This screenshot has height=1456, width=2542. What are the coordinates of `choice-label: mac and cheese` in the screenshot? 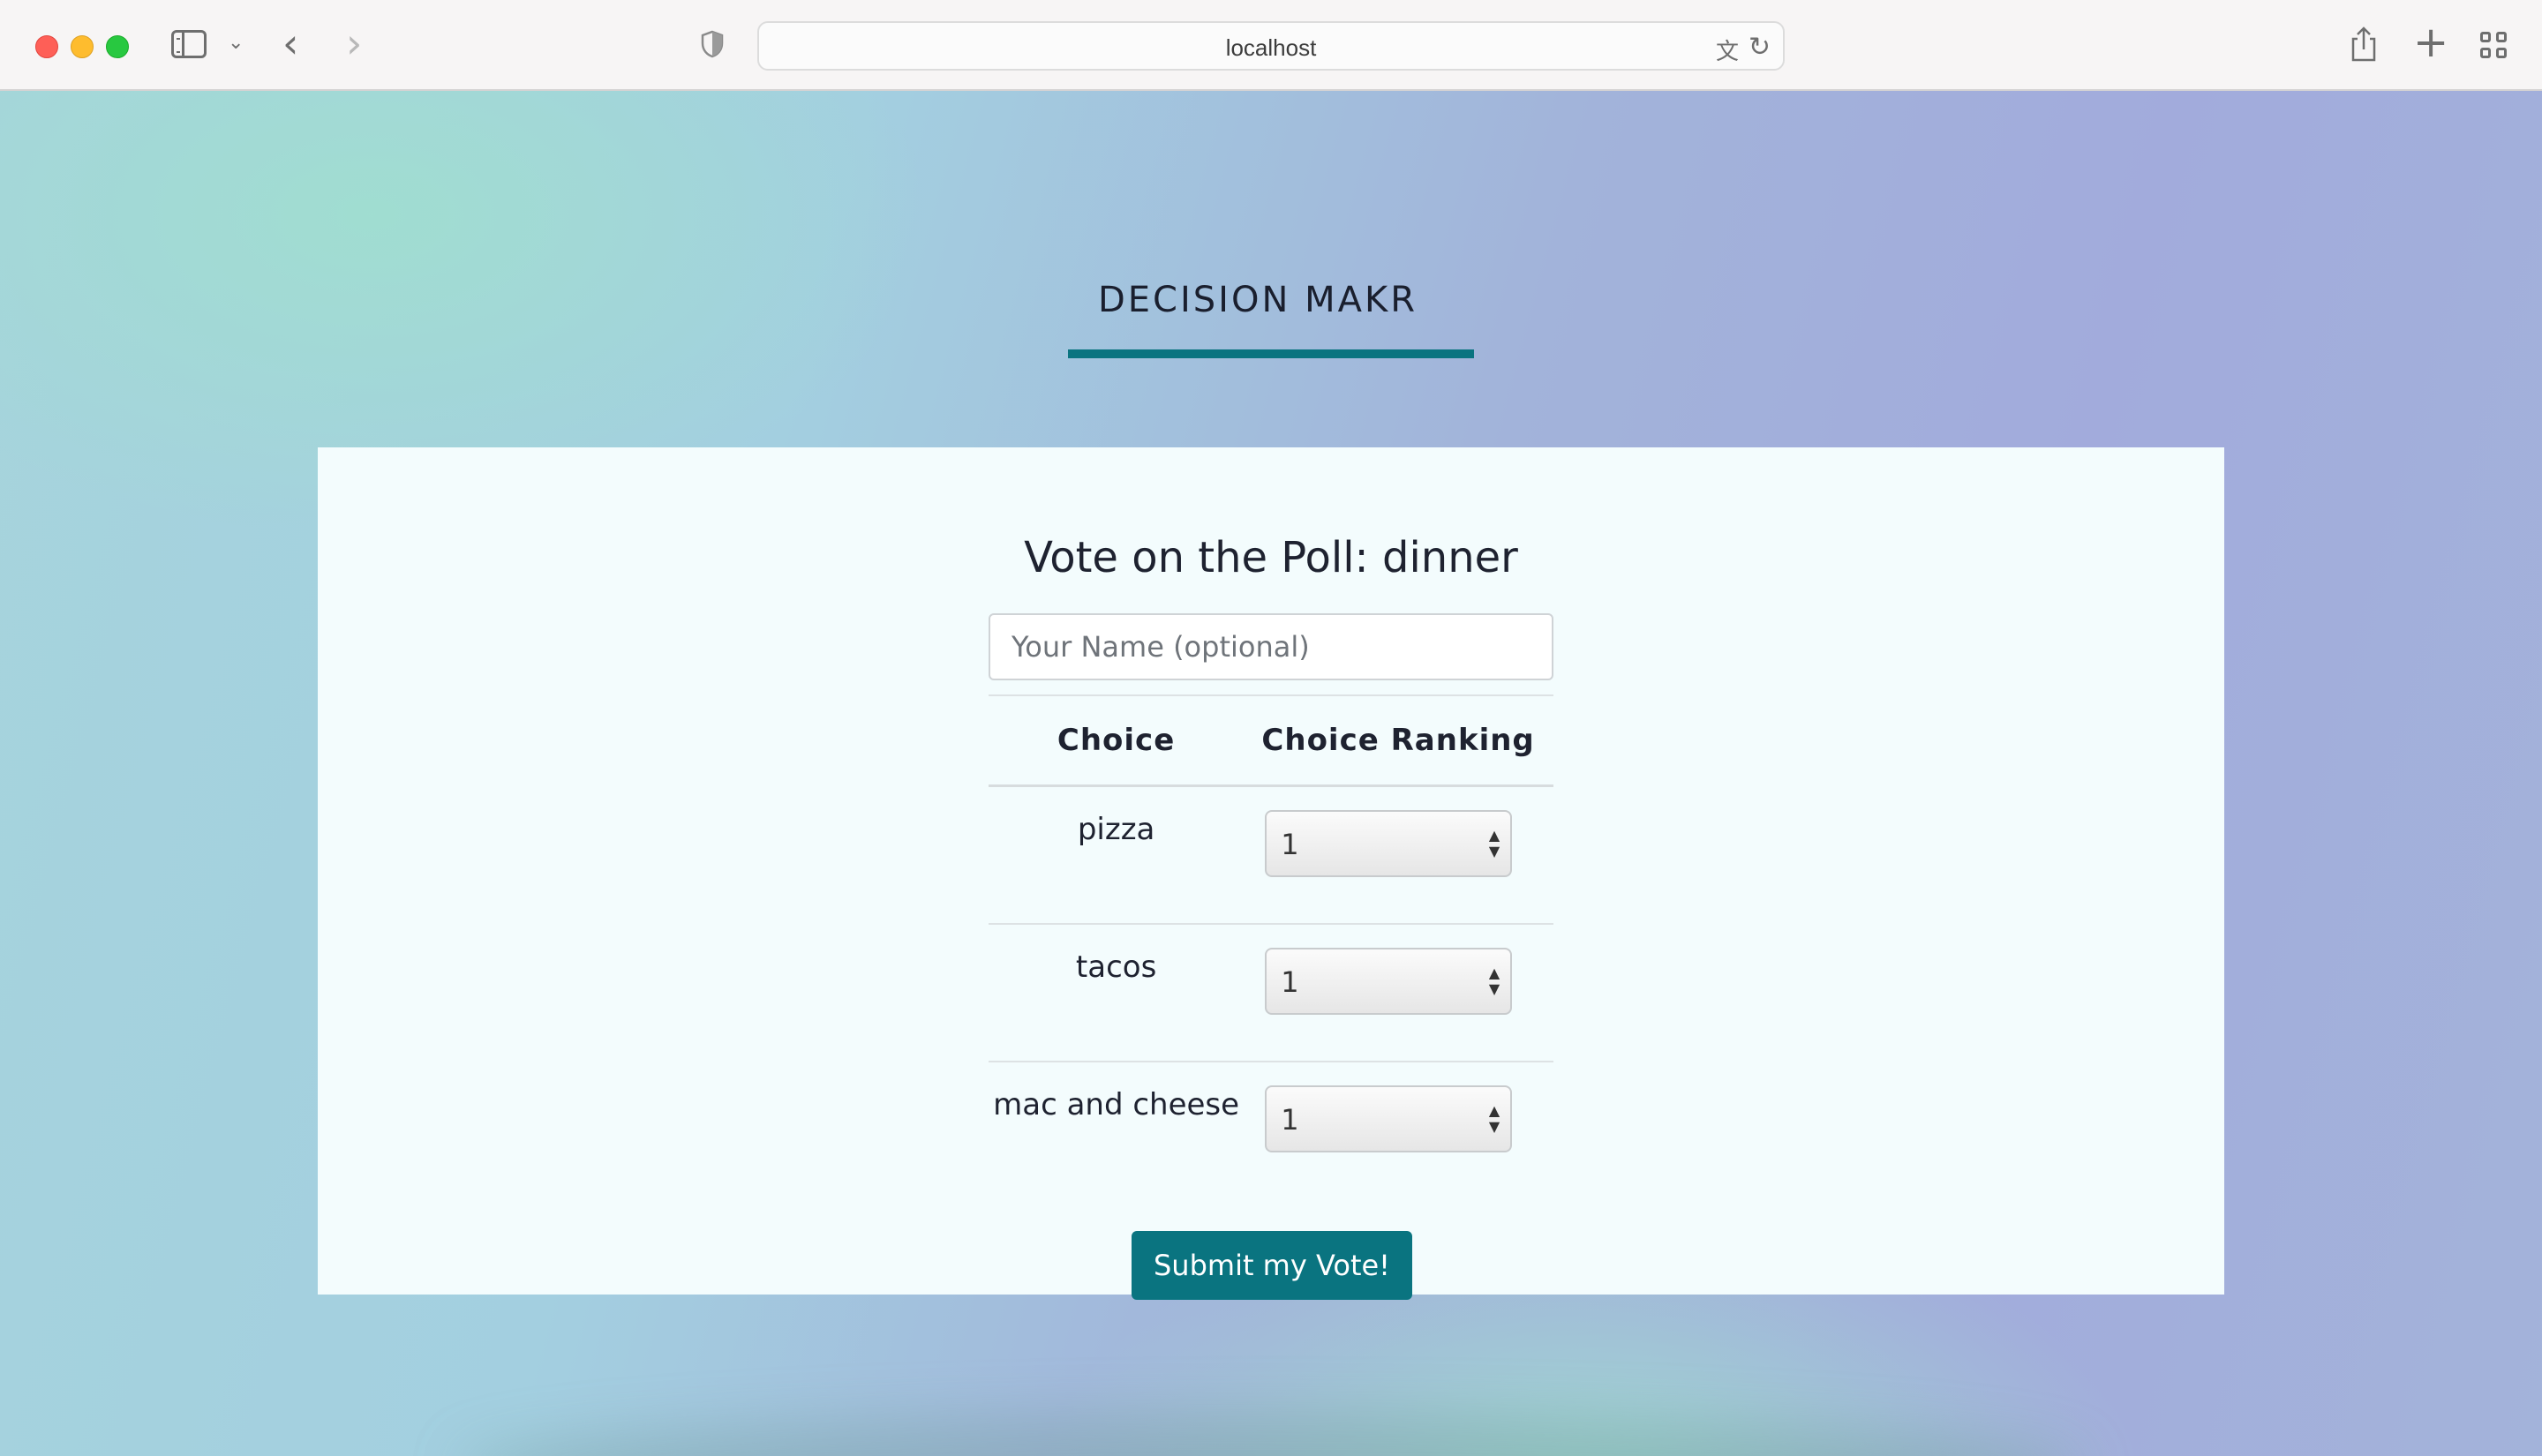 It's located at (1116, 1104).